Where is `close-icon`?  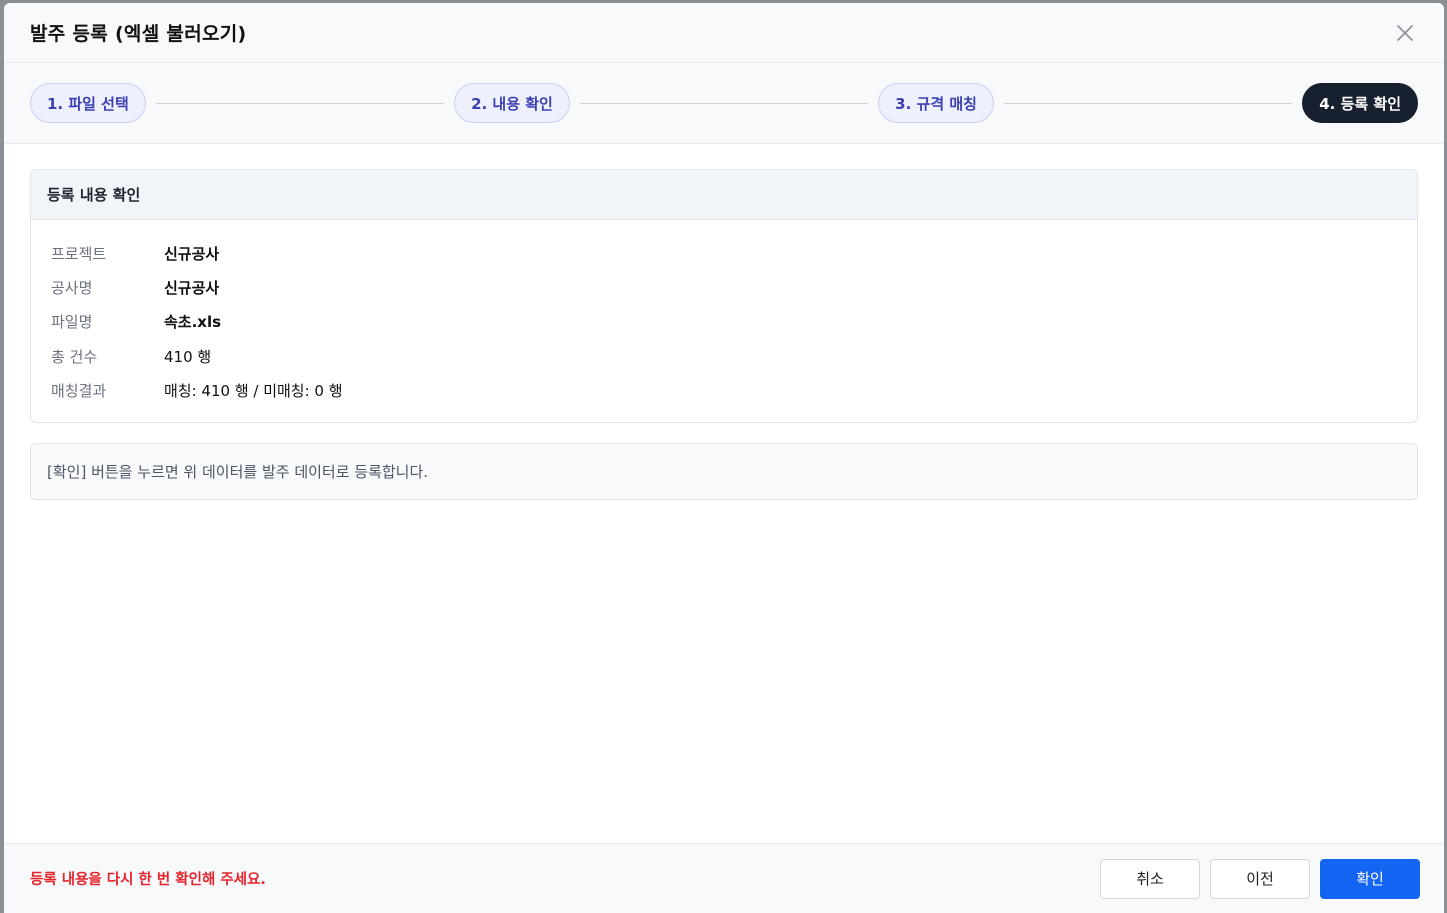
close-icon is located at coordinates (1405, 32).